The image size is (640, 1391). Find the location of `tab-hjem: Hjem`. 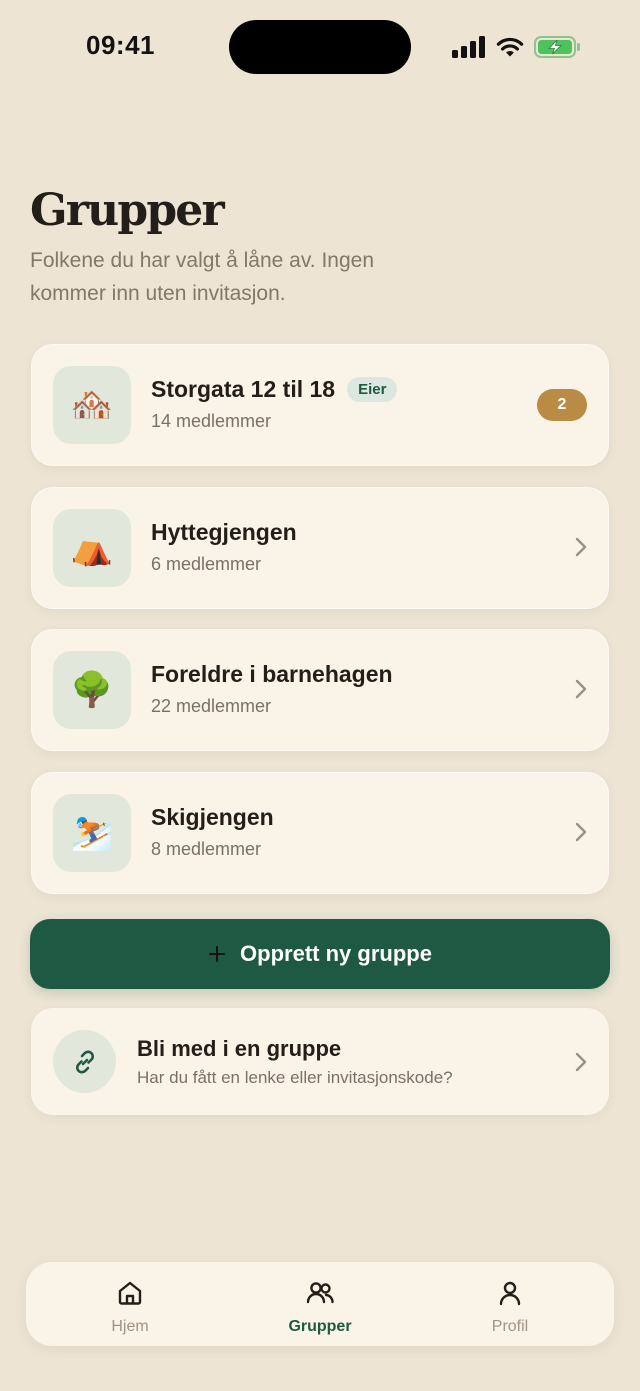

tab-hjem: Hjem is located at coordinates (130, 1304).